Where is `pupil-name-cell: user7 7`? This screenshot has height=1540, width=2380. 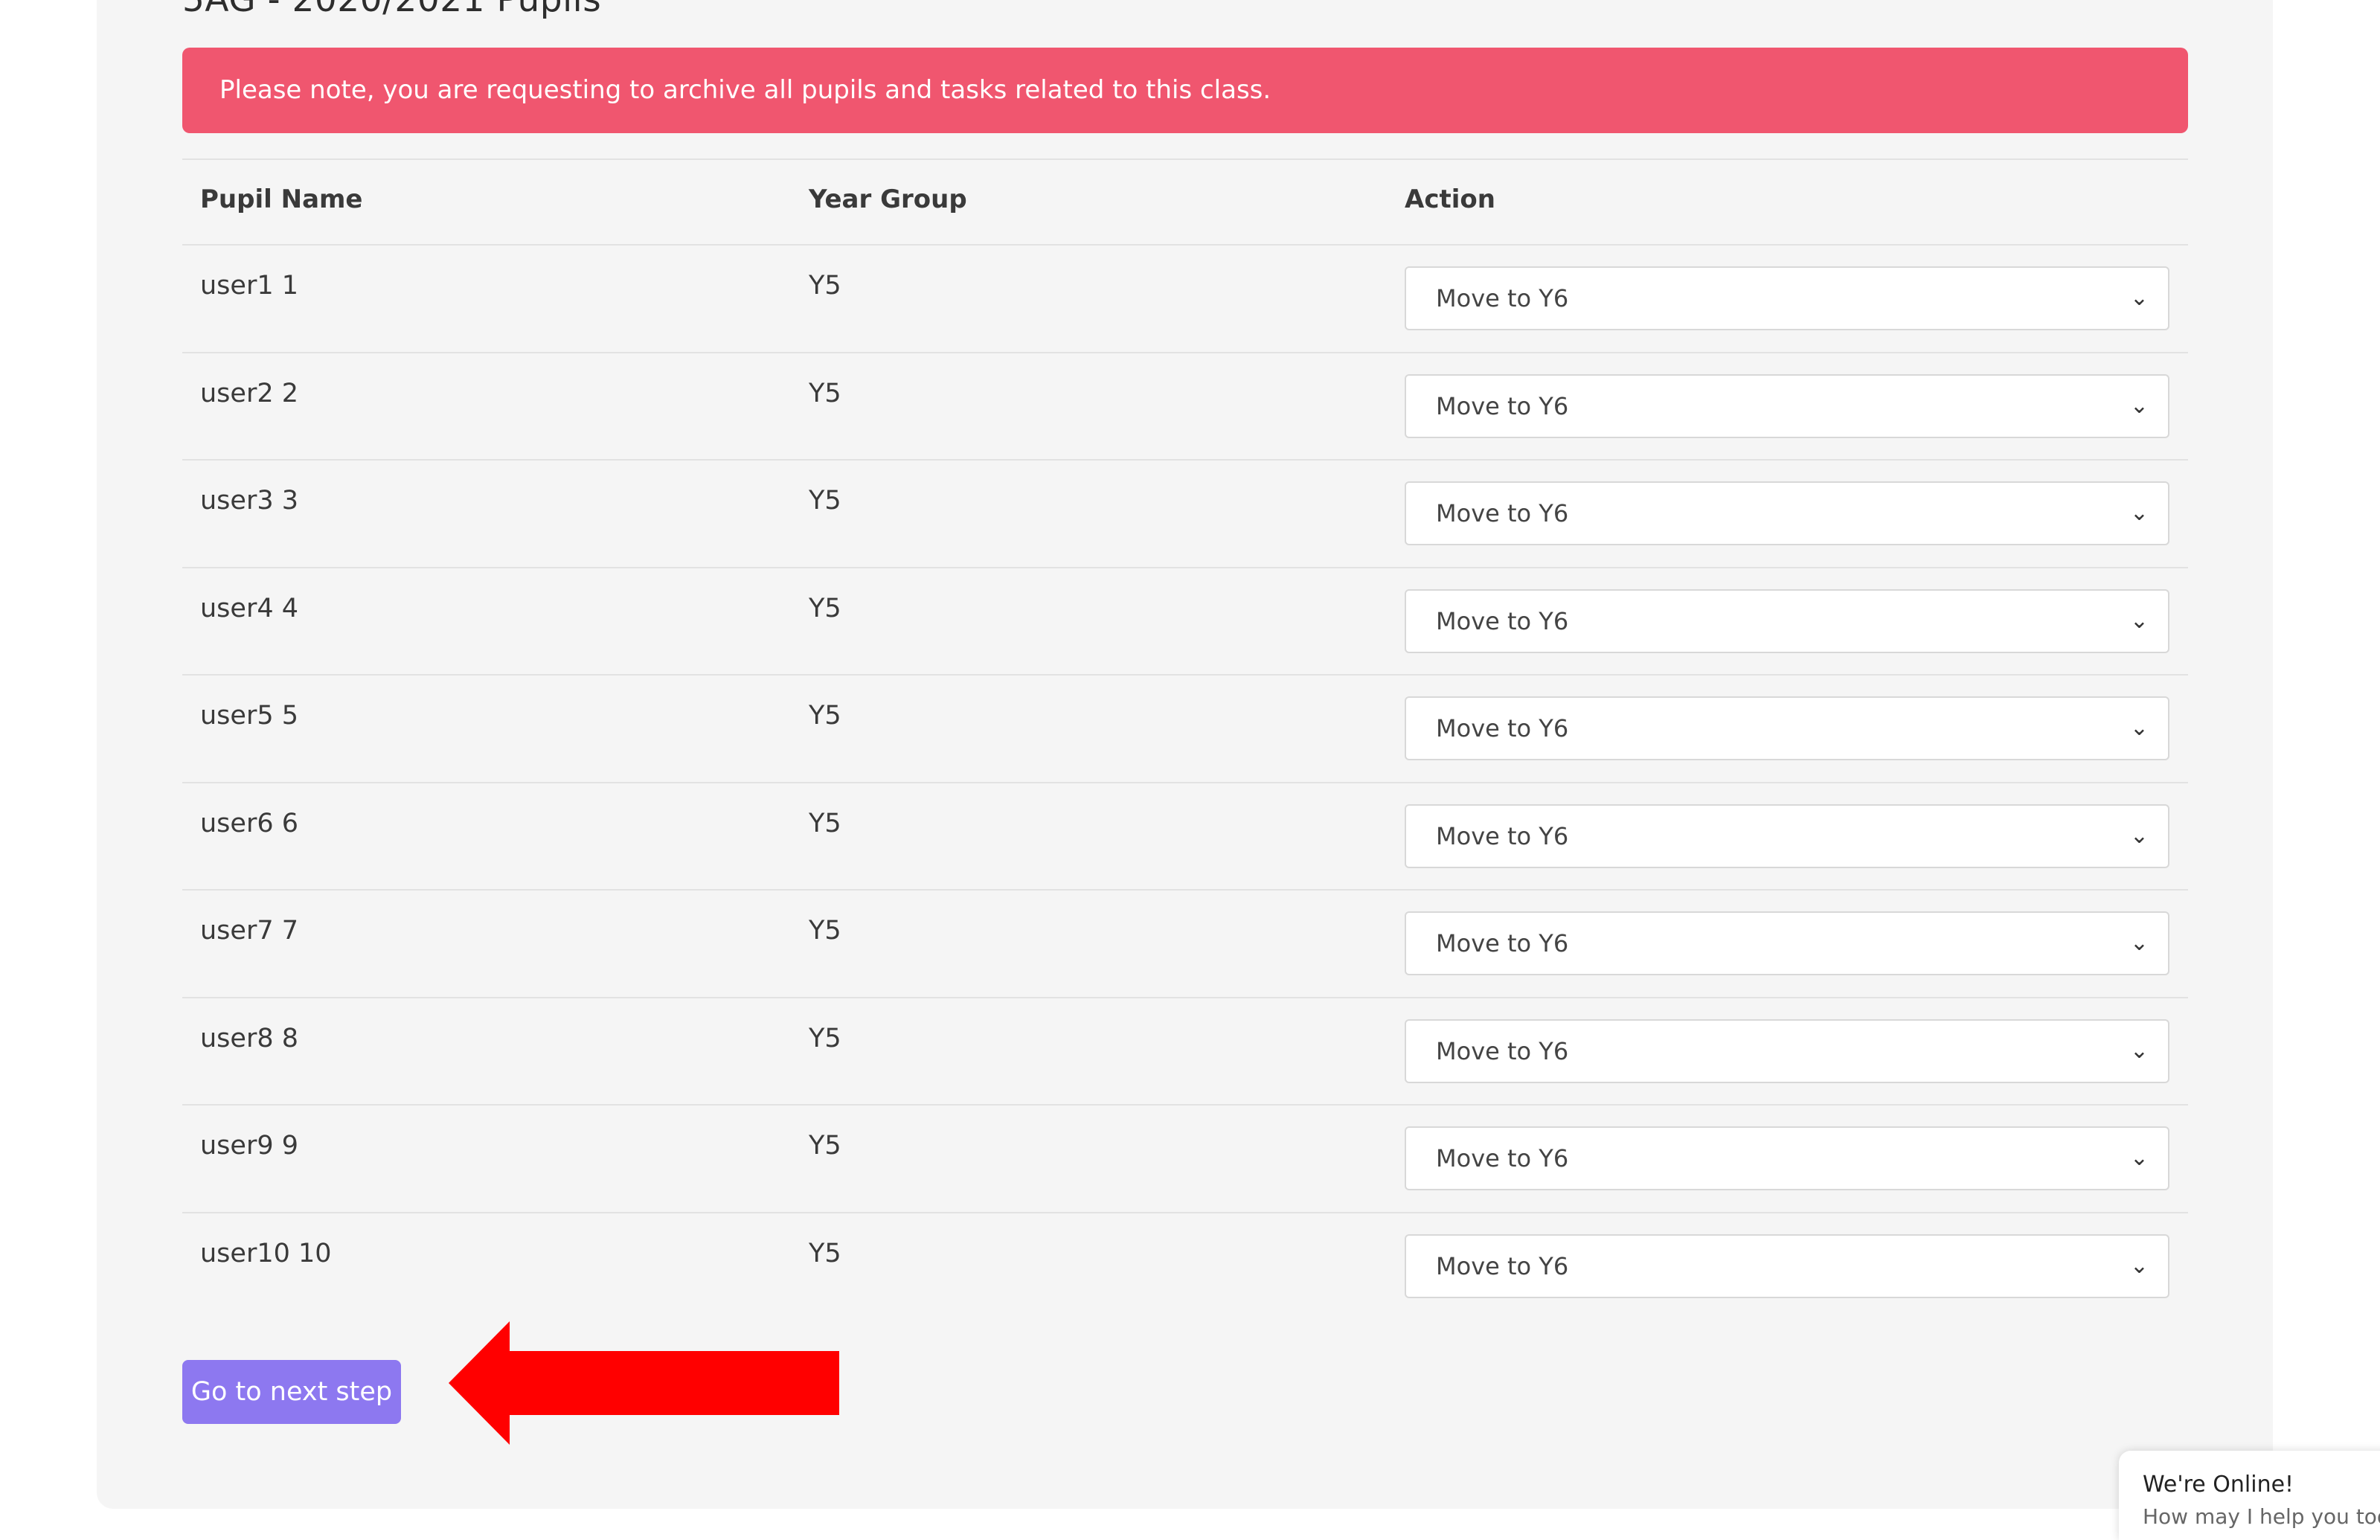 pupil-name-cell: user7 7 is located at coordinates (249, 931).